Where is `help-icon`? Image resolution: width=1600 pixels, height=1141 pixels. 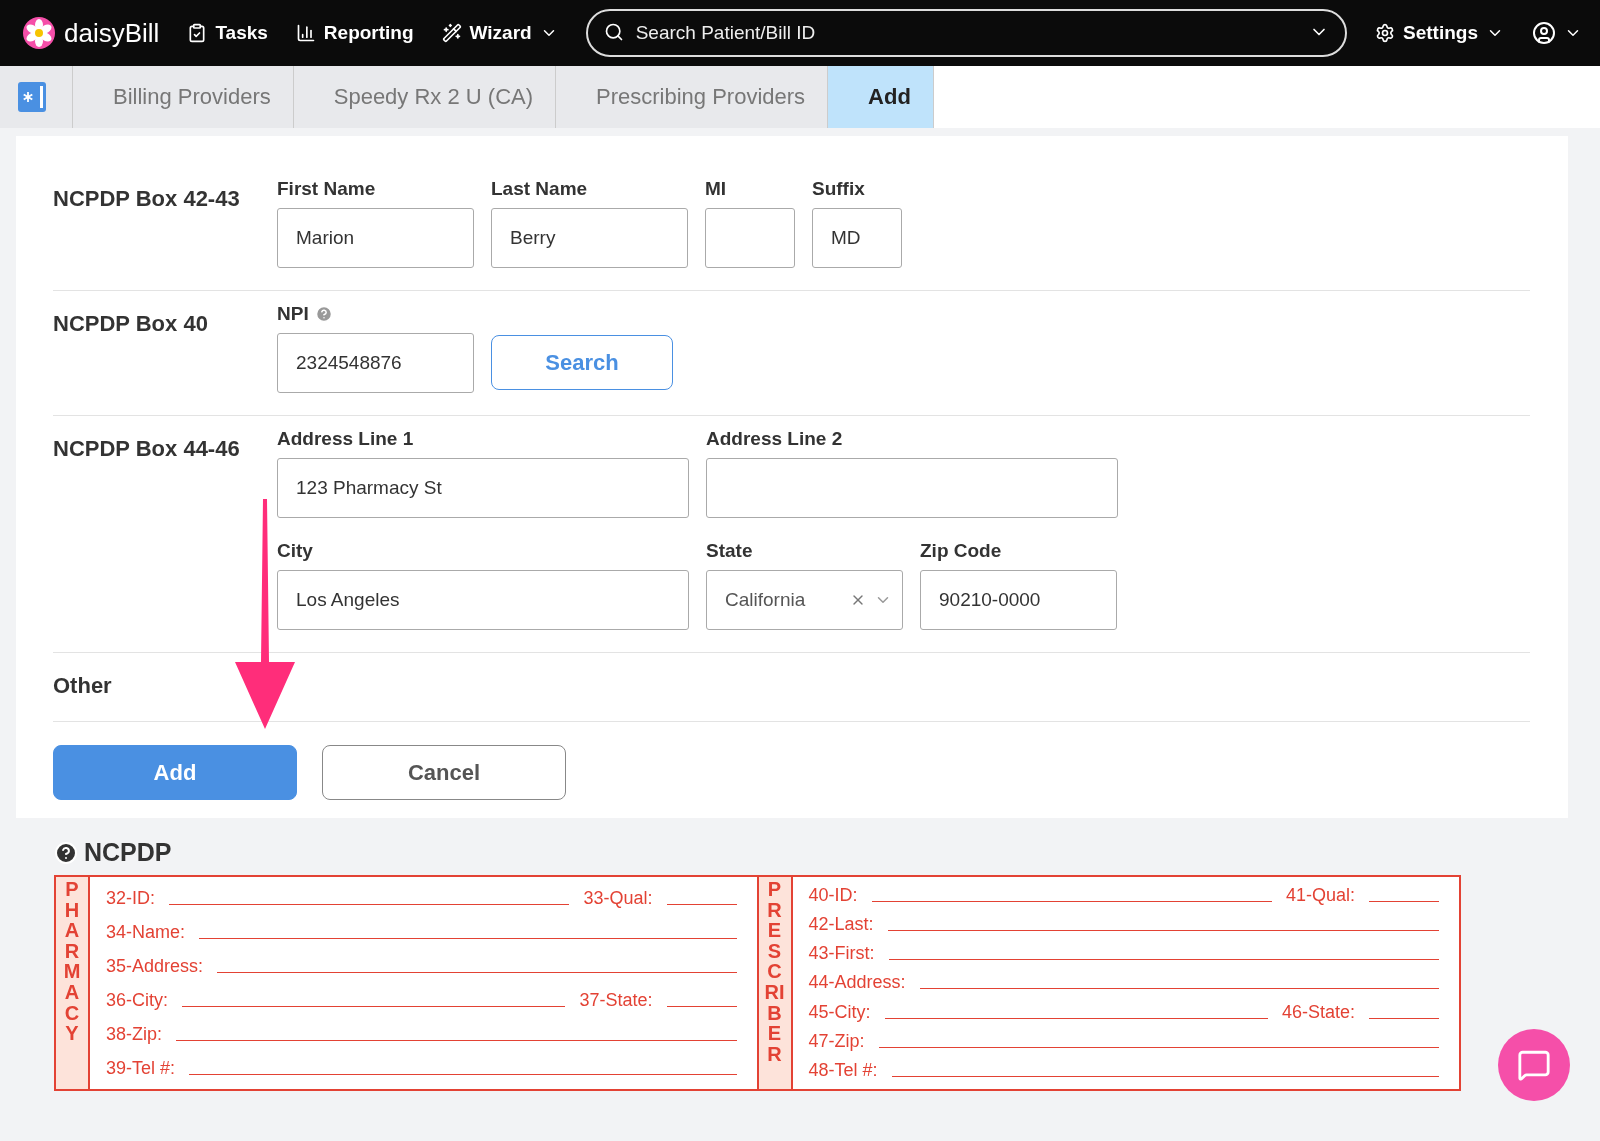
help-icon is located at coordinates (66, 852).